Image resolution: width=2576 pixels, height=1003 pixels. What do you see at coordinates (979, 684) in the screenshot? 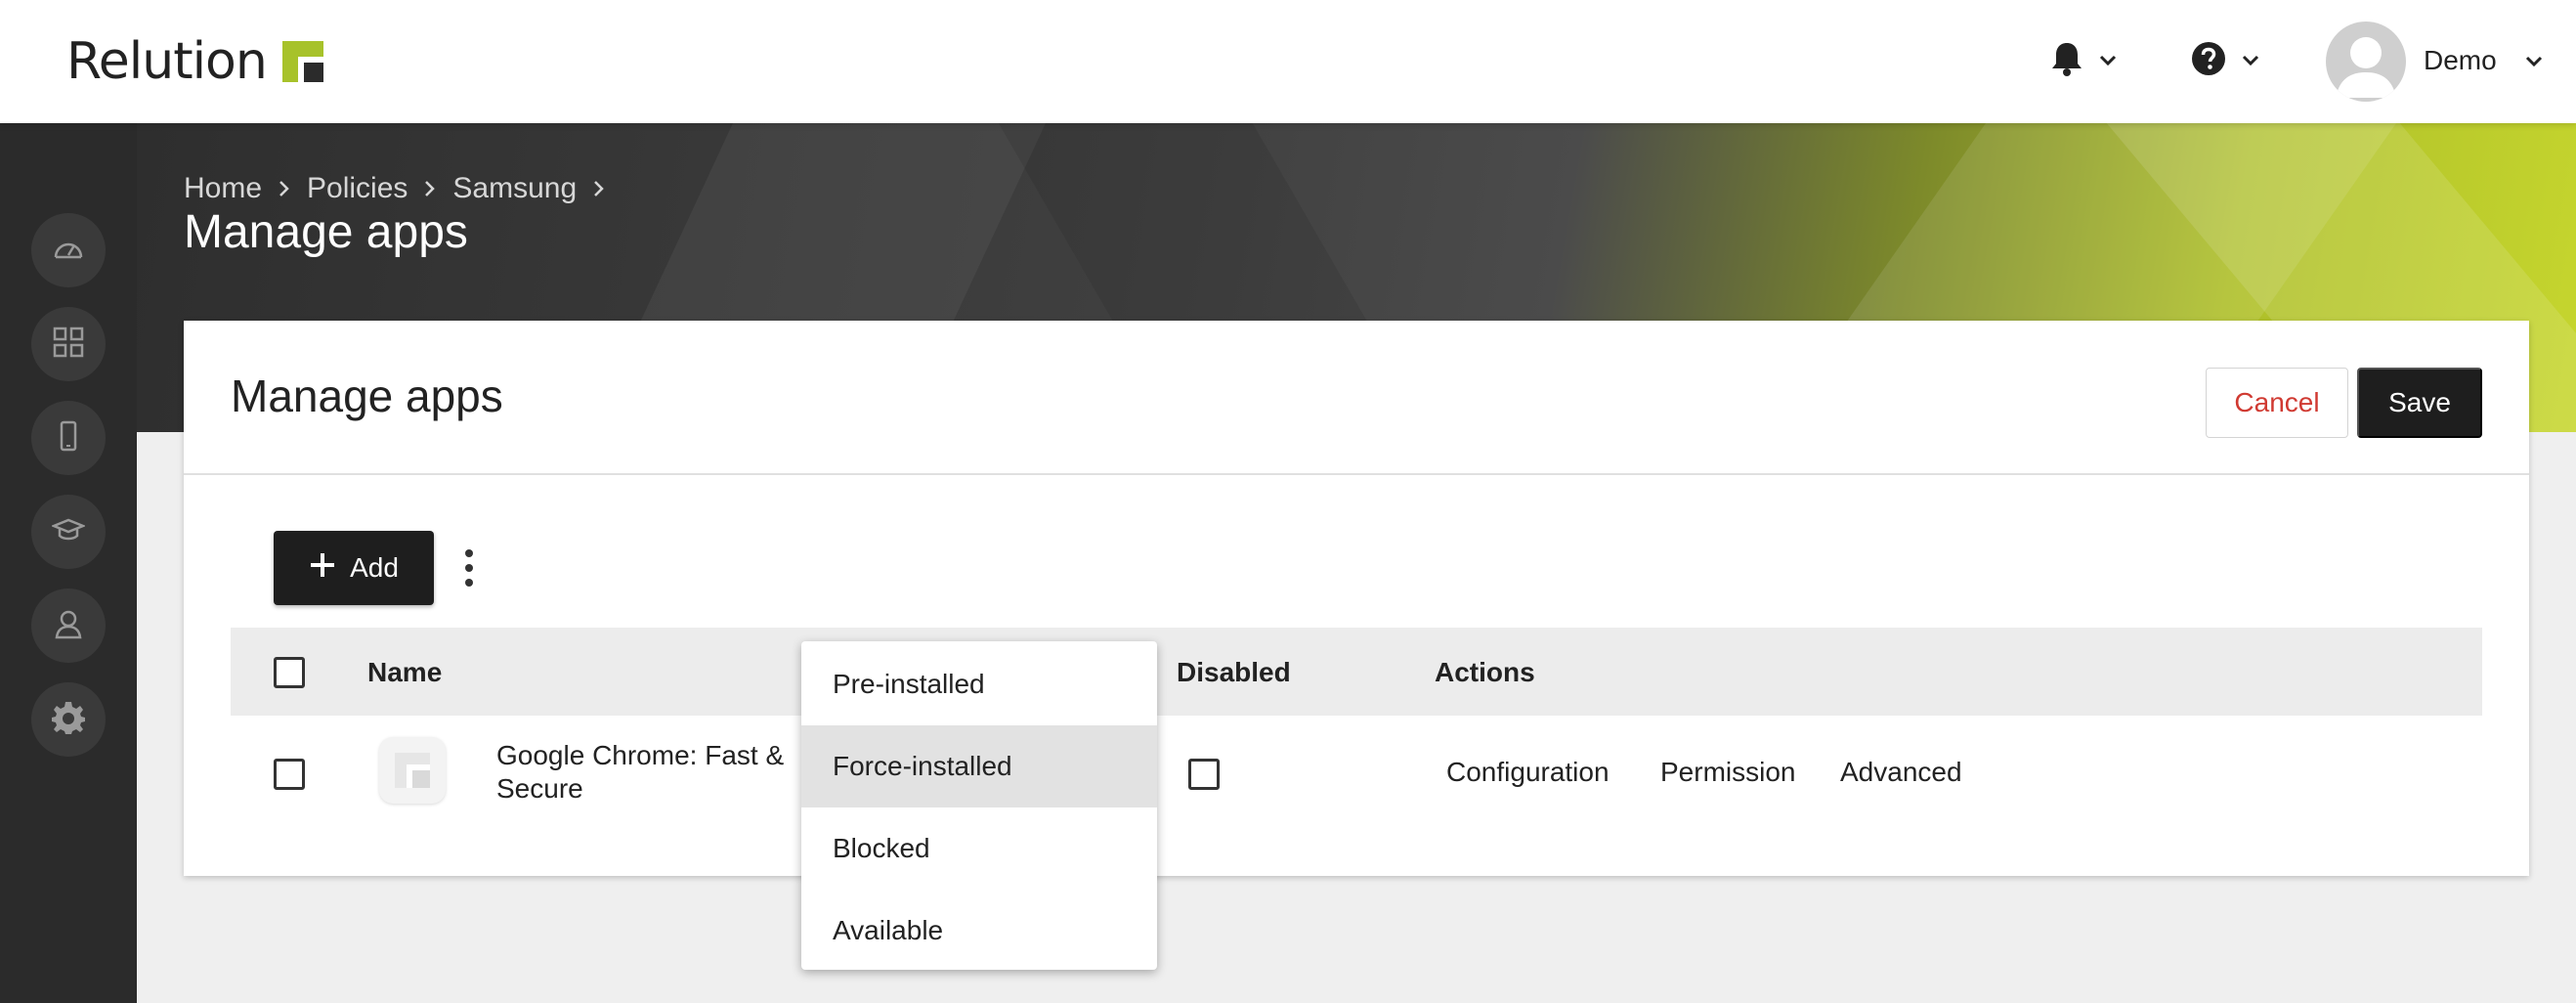
I see `option-pre-installed: Pre-installed` at bounding box center [979, 684].